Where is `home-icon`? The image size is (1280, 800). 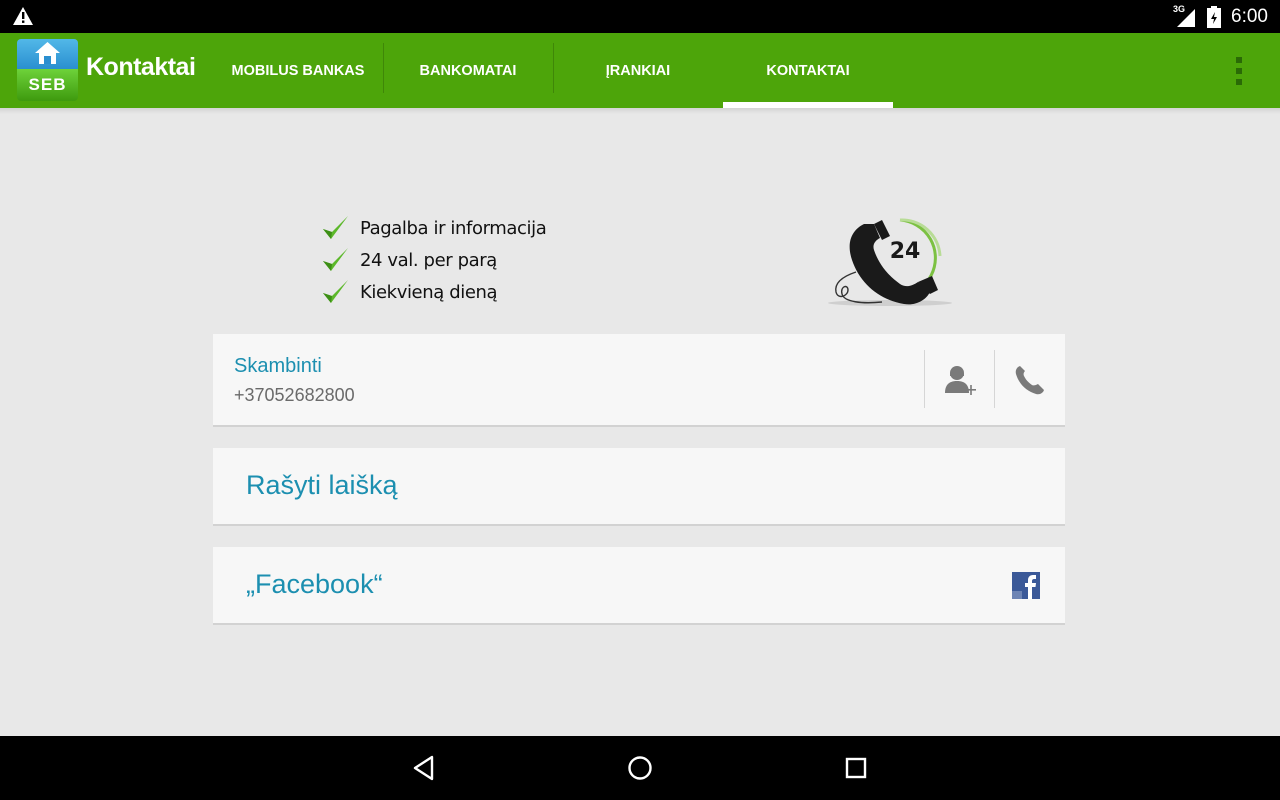
home-icon is located at coordinates (640, 768).